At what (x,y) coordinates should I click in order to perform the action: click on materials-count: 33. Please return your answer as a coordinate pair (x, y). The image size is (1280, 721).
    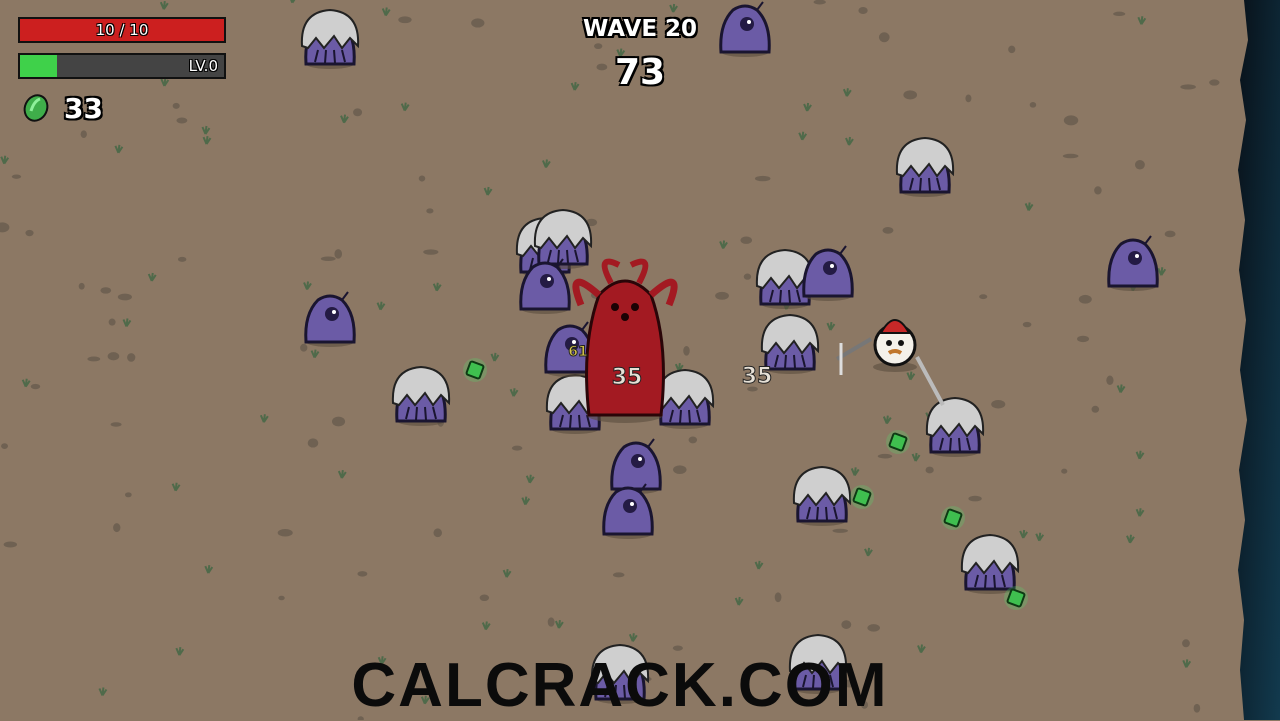
    Looking at the image, I should click on (83, 108).